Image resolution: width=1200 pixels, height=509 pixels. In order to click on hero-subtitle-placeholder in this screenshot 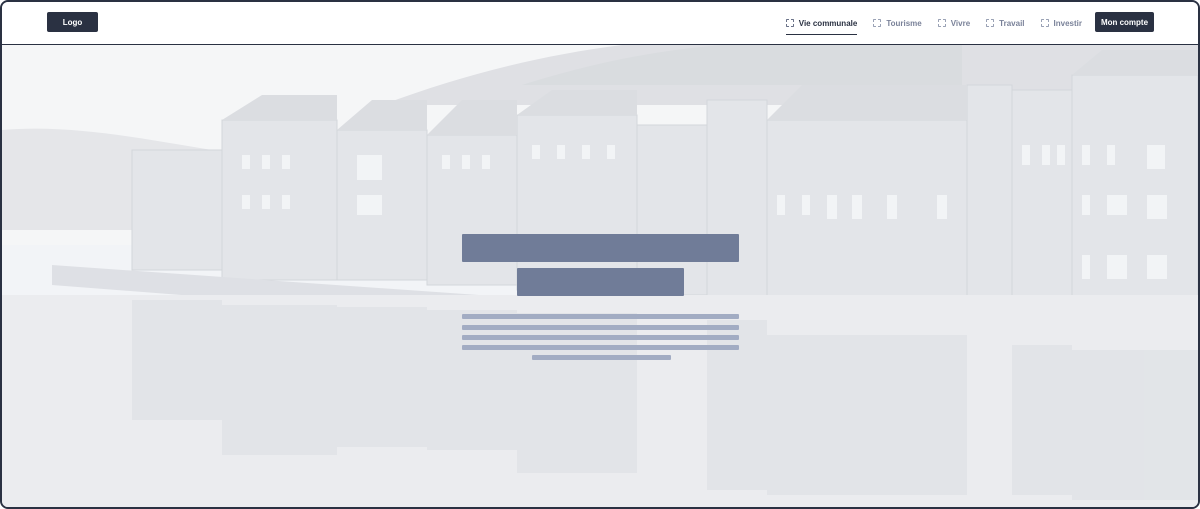, I will do `click(600, 282)`.